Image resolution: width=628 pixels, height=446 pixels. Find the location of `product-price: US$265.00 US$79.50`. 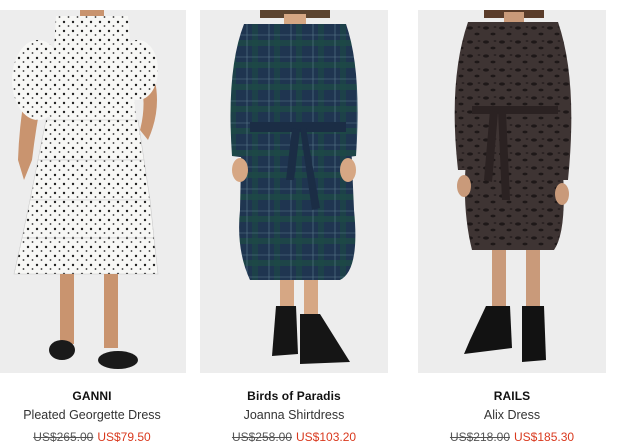

product-price: US$265.00 US$79.50 is located at coordinates (93, 437).